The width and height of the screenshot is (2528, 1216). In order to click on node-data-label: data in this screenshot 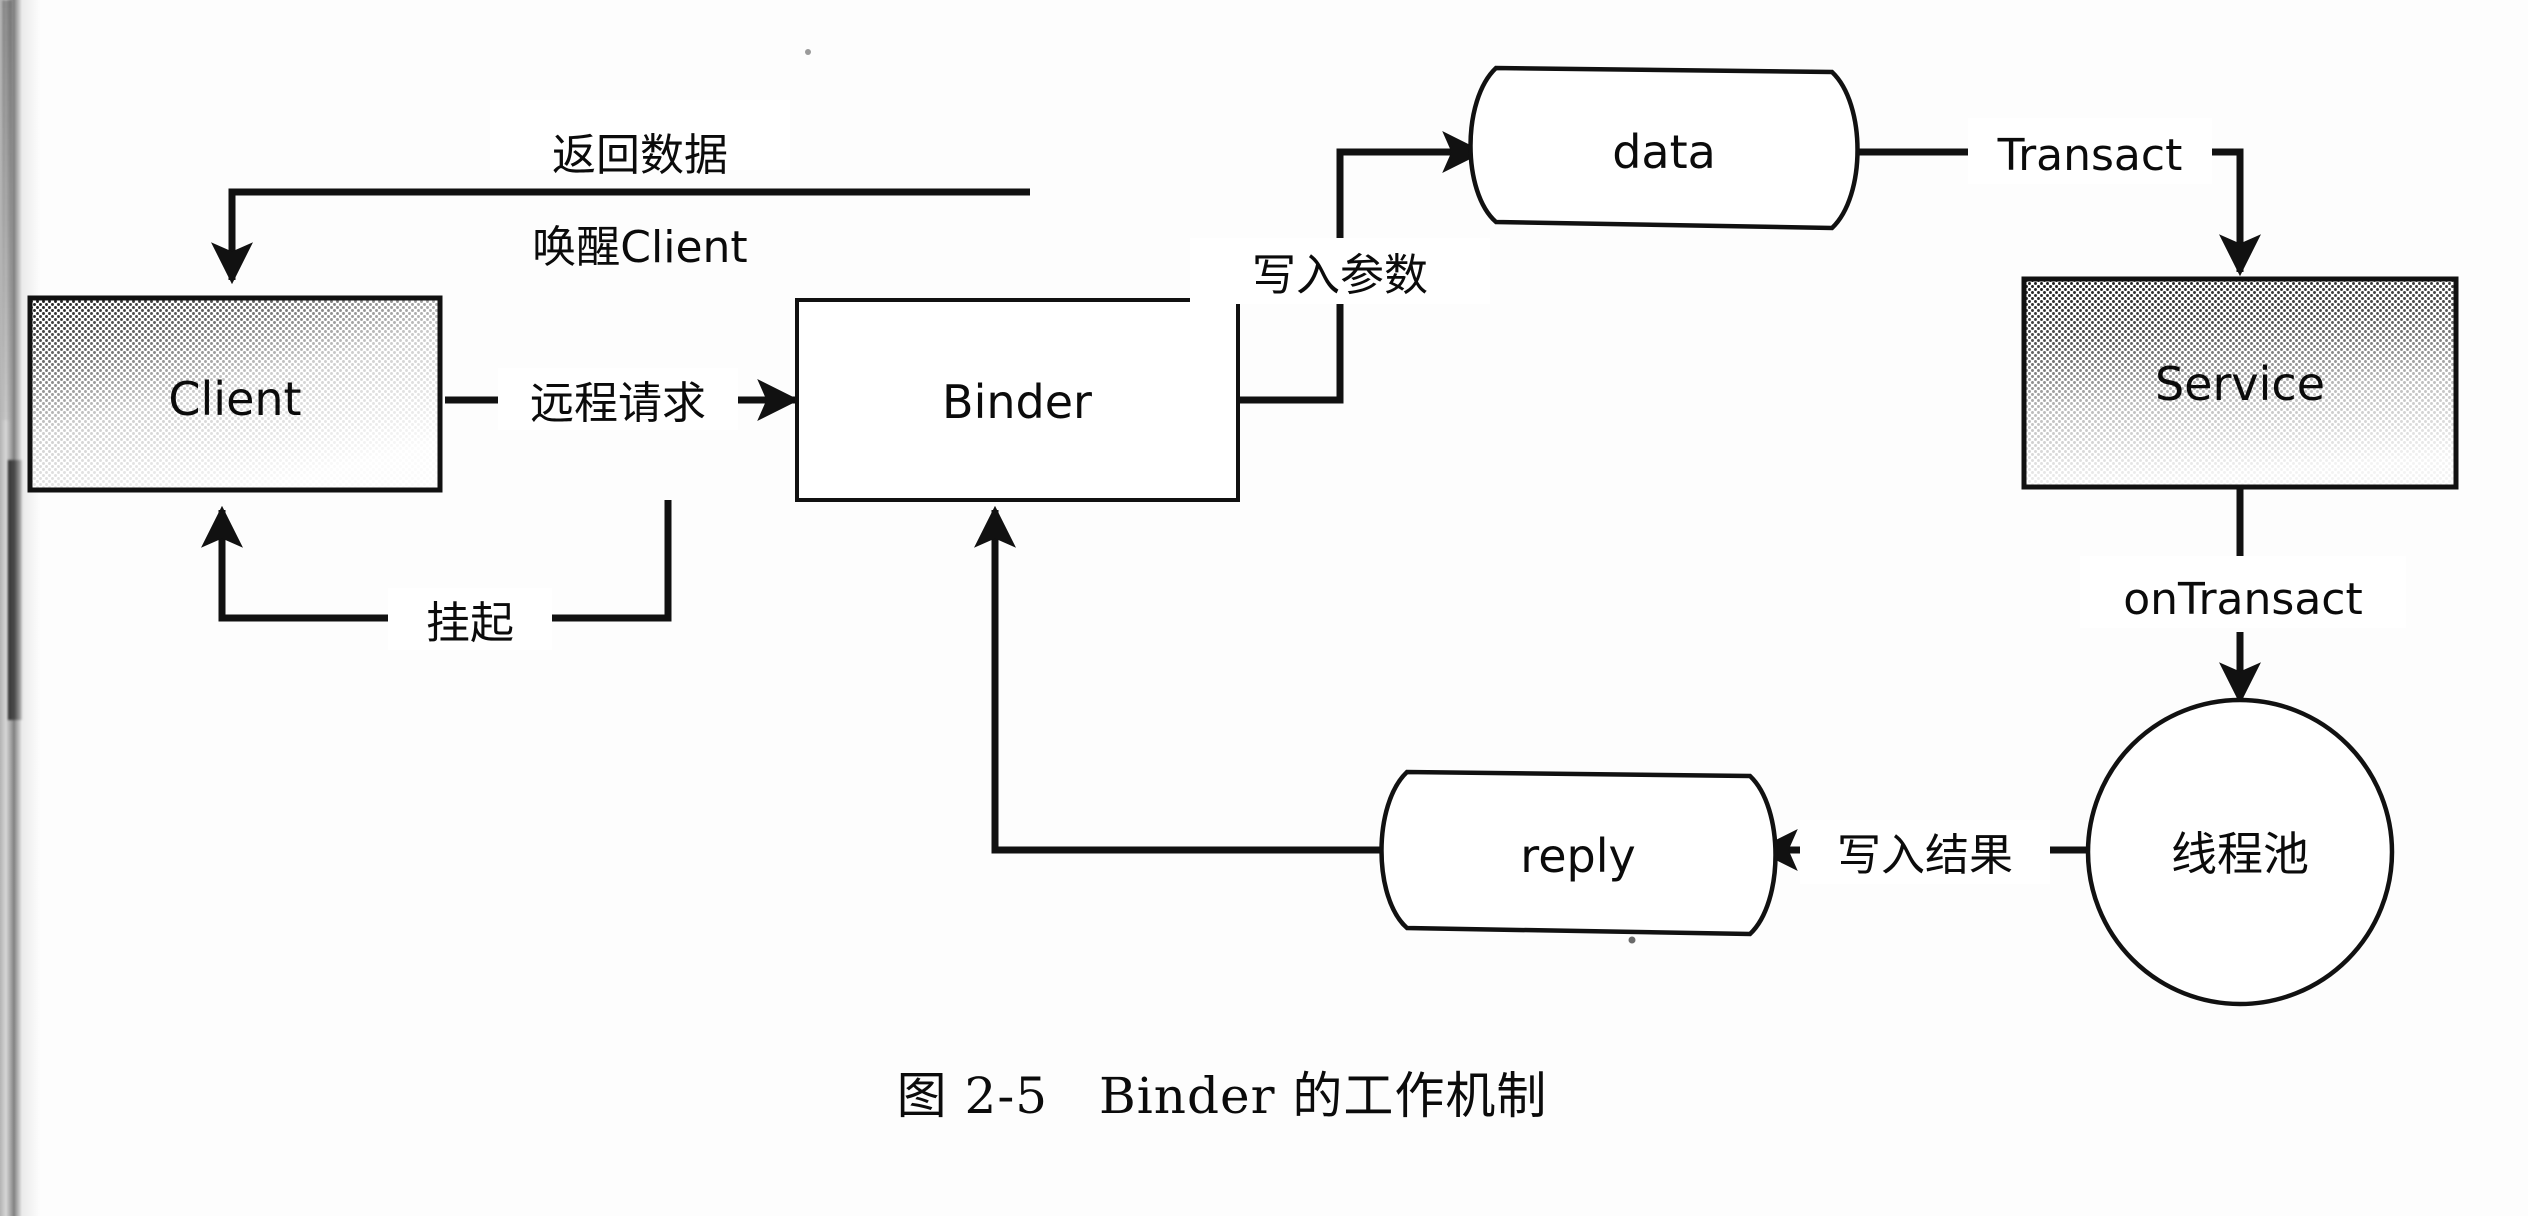, I will do `click(1664, 152)`.